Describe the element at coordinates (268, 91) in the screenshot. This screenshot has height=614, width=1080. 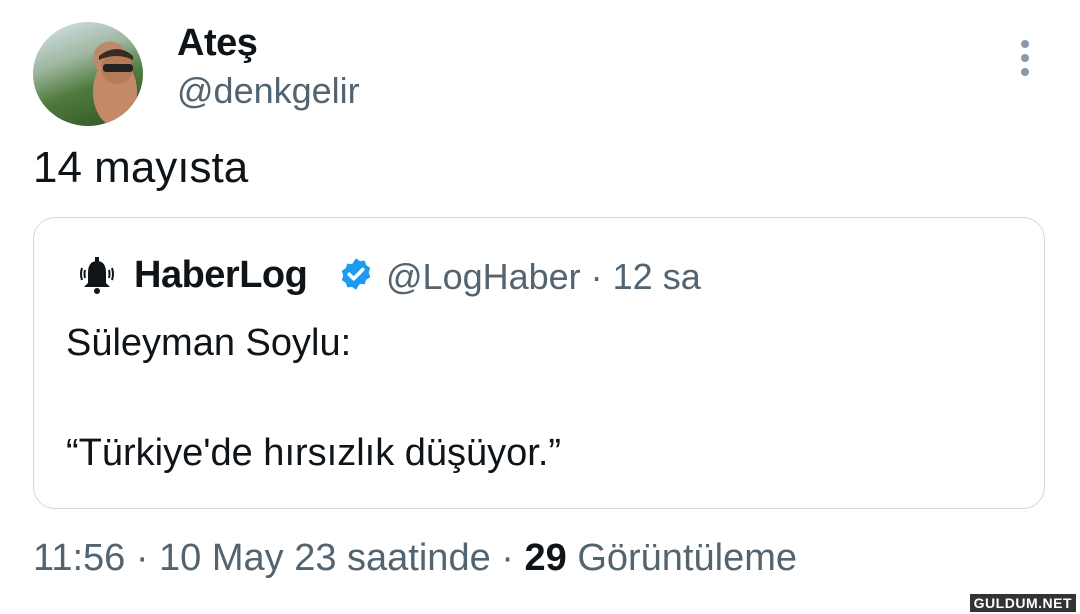
I see `user-handle: @denkgelir` at that location.